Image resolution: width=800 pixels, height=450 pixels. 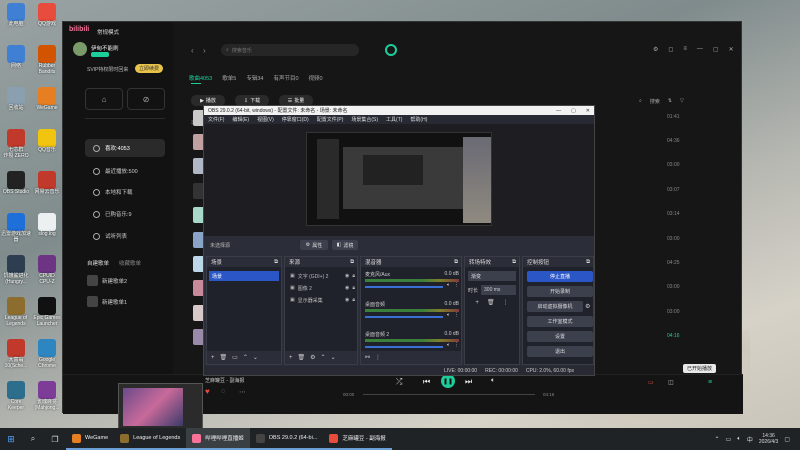 I want to click on virtual-camera-settings-icon: ⚙, so click(x=587, y=306).